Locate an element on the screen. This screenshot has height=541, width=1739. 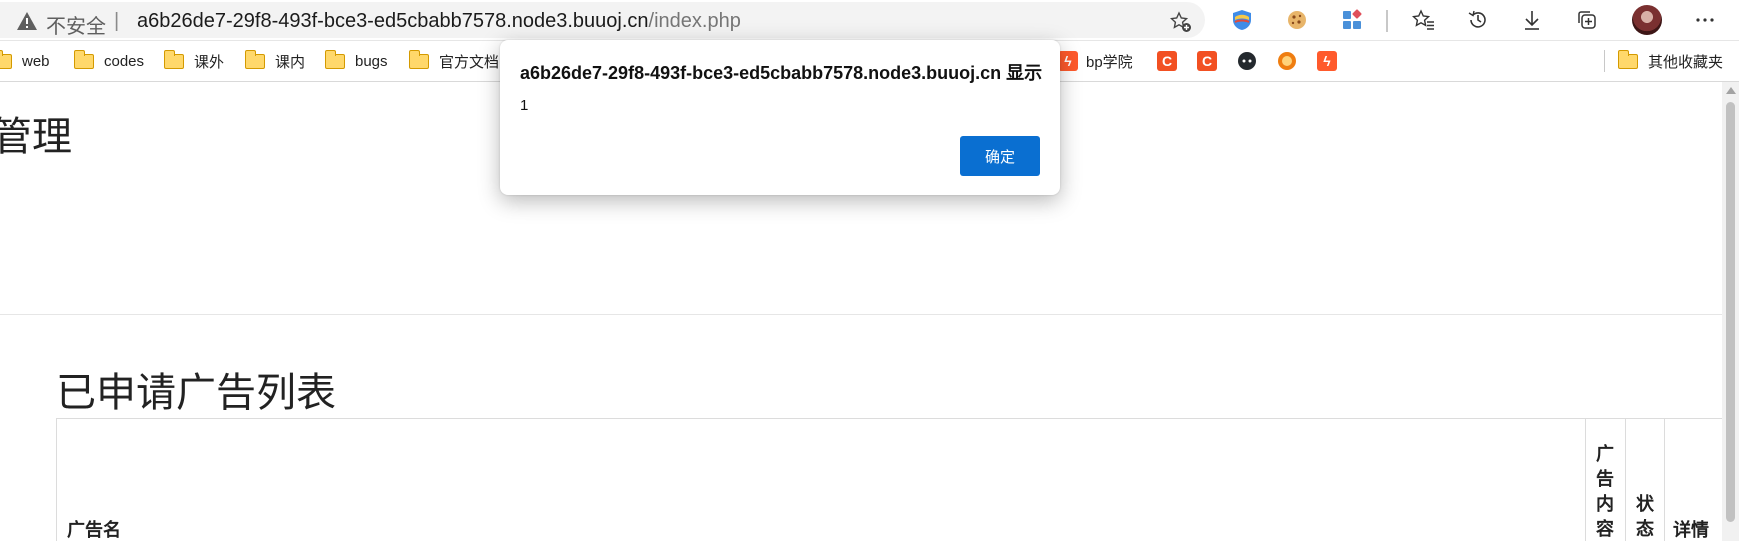
bookmark-lion is located at coordinates (1287, 61).